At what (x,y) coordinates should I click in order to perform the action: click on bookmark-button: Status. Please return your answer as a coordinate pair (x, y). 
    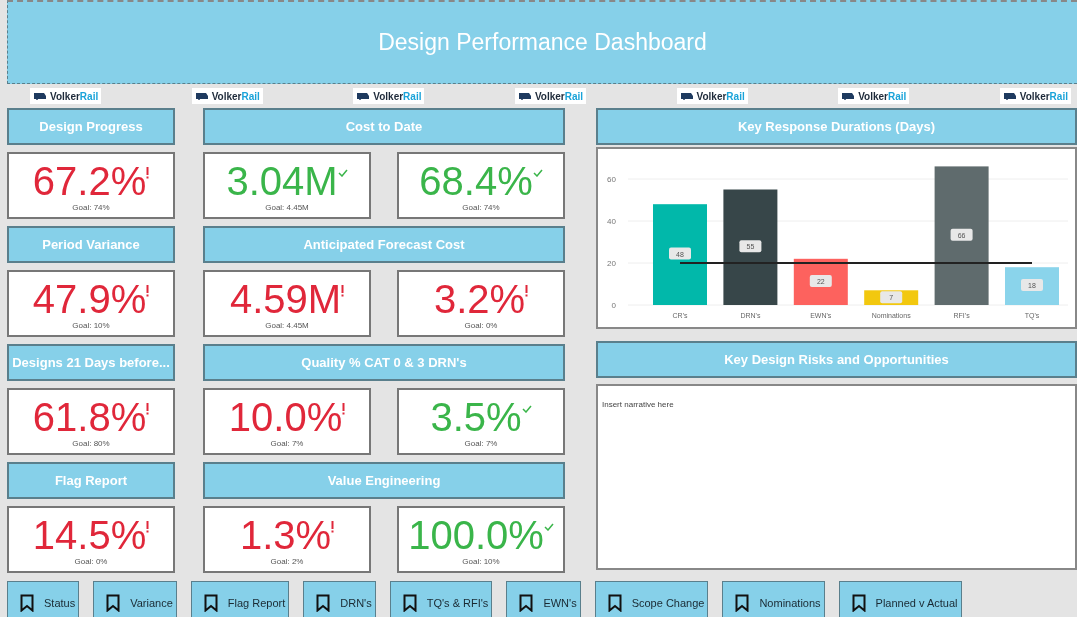
    Looking at the image, I should click on (43, 599).